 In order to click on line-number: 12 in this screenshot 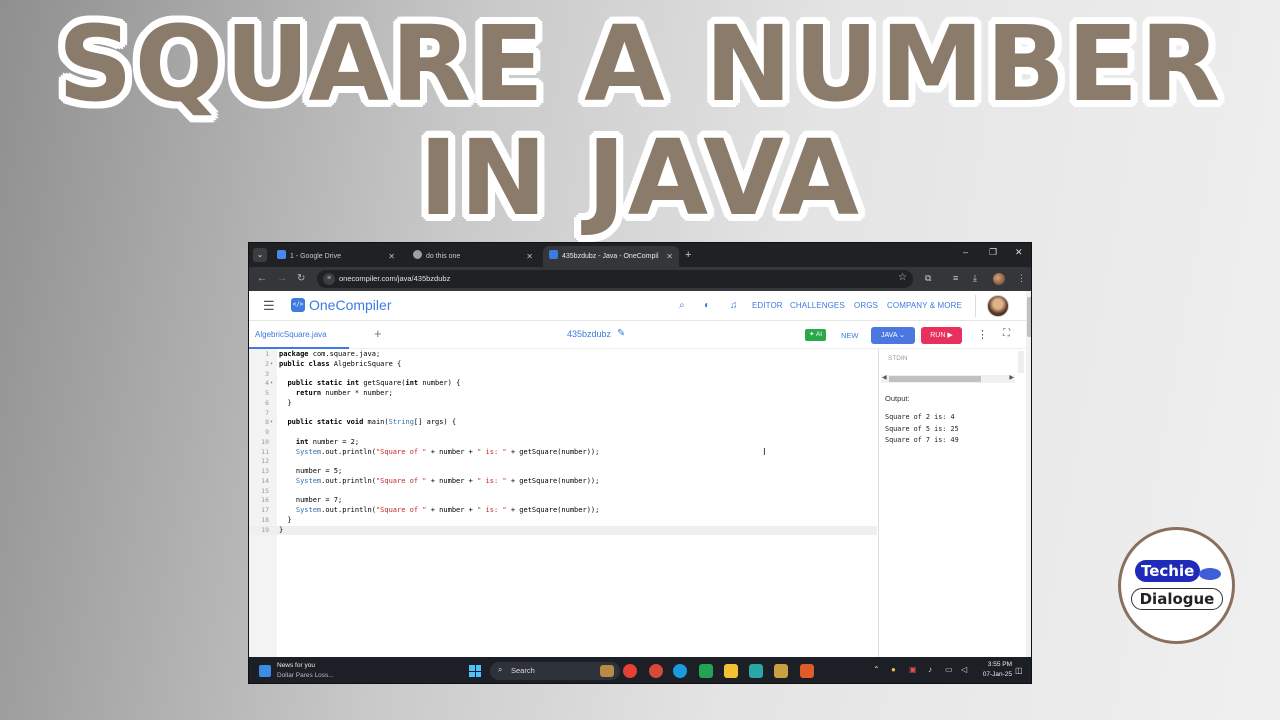, I will do `click(265, 461)`.